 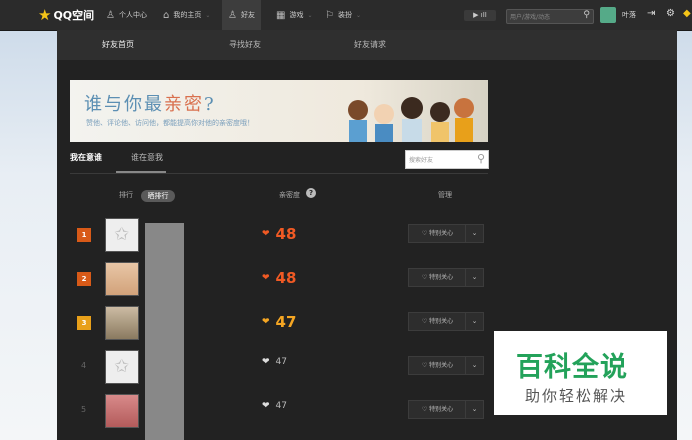 I want to click on user-avatar, so click(x=608, y=15).